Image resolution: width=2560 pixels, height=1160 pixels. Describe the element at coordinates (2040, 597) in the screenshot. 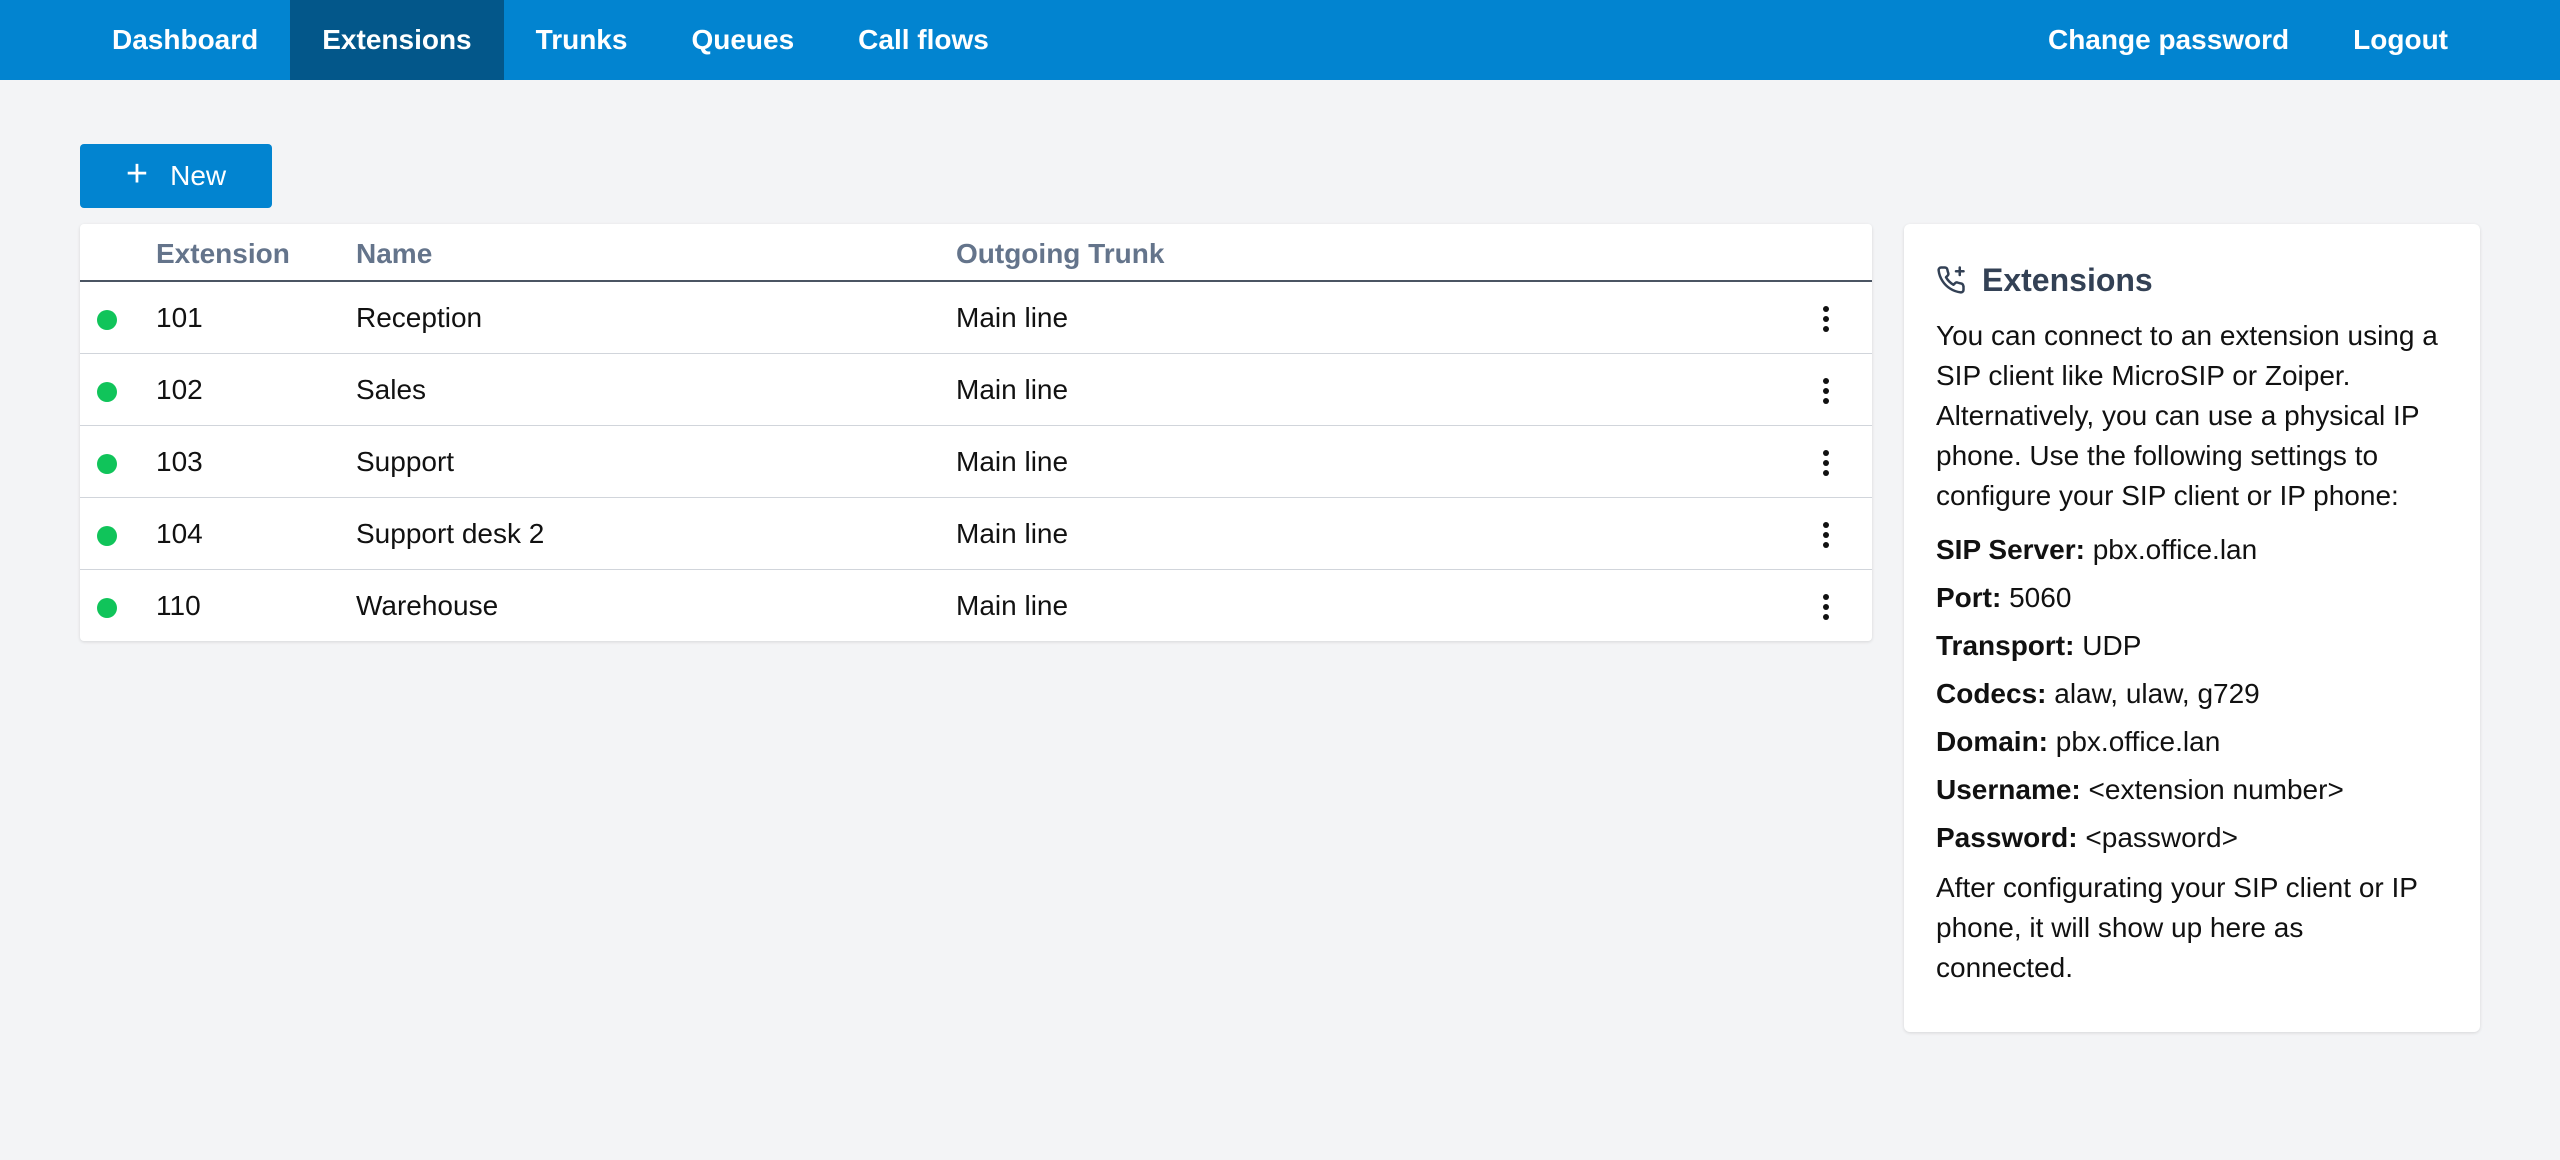

I see `setting-value: 5060` at that location.